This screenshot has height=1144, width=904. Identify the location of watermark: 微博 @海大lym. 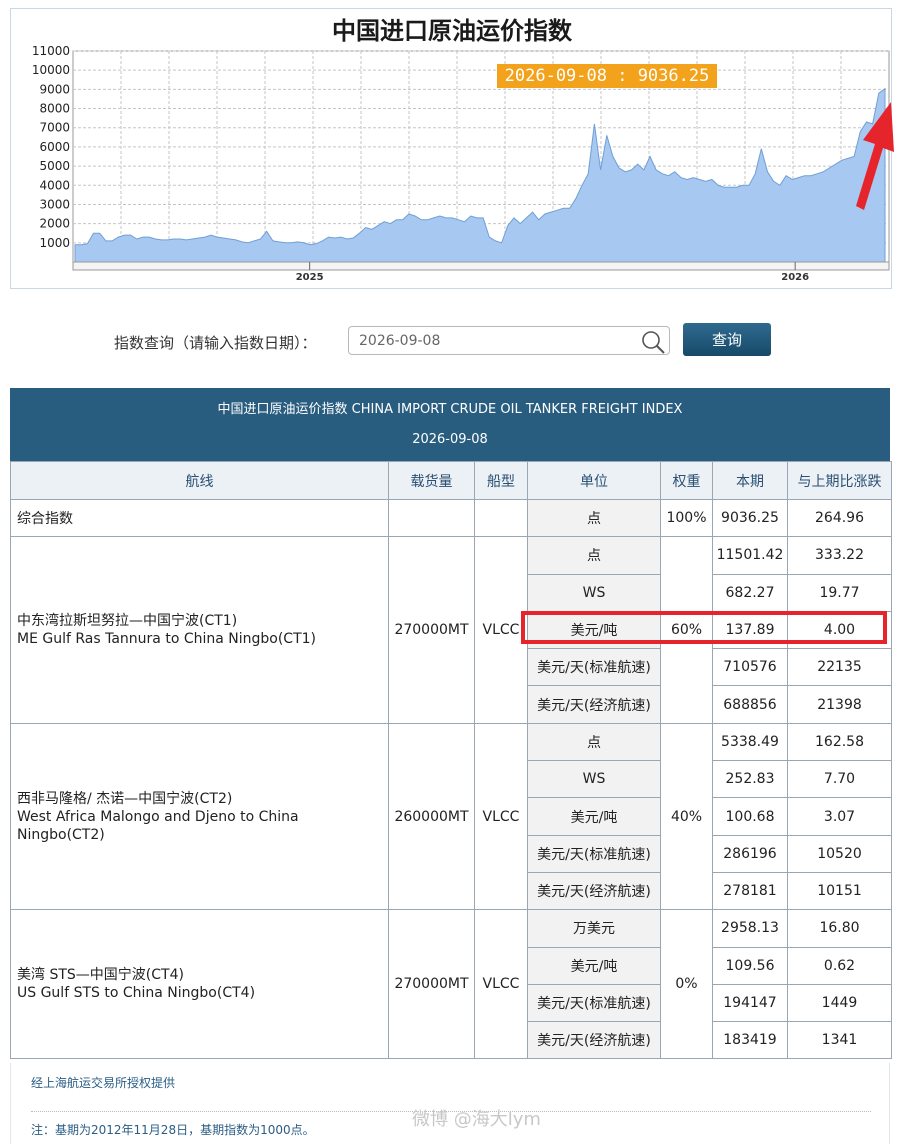
(476, 1119).